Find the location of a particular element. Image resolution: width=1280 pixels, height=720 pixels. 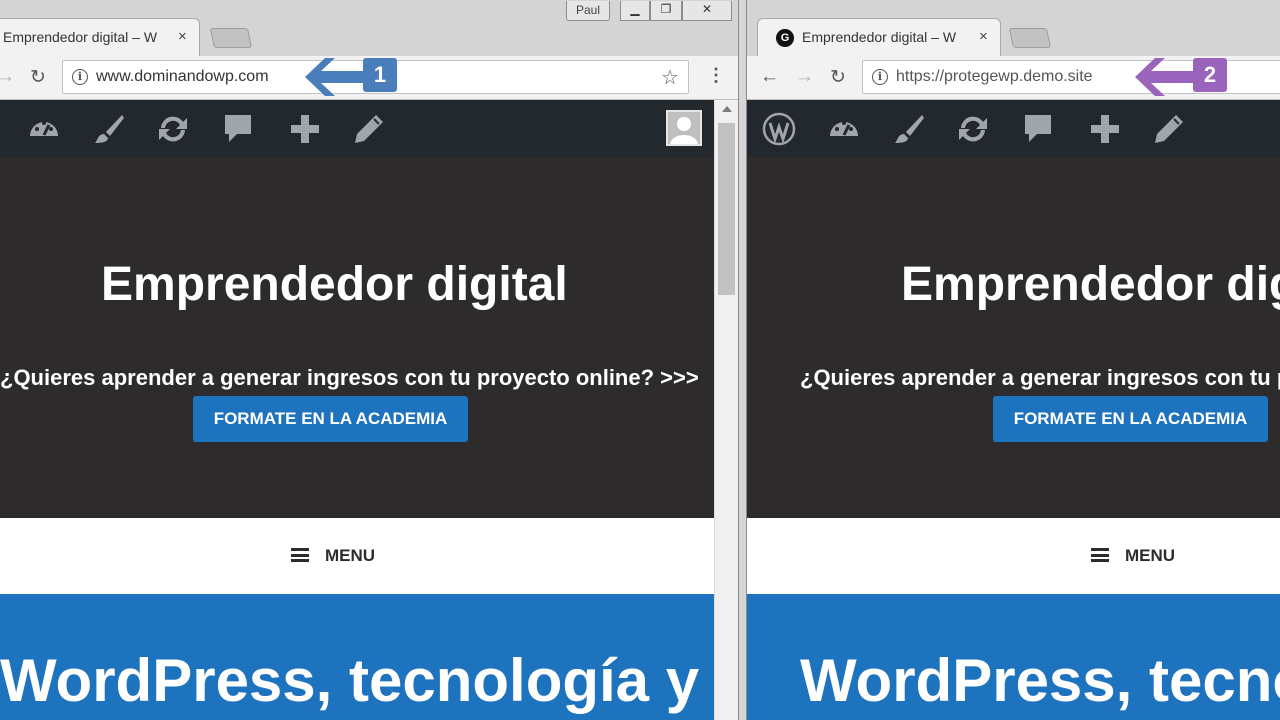

close-window-button: ✕ is located at coordinates (707, 11).